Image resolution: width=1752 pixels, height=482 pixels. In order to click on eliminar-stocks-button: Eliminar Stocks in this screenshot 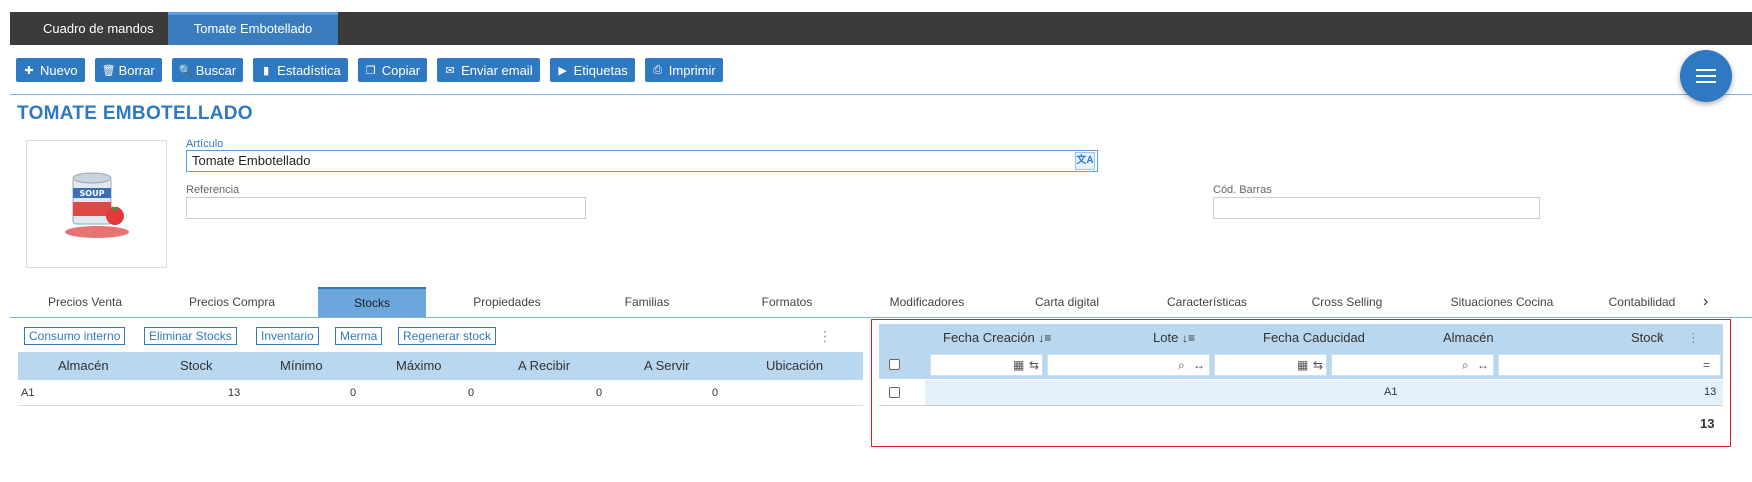, I will do `click(190, 336)`.